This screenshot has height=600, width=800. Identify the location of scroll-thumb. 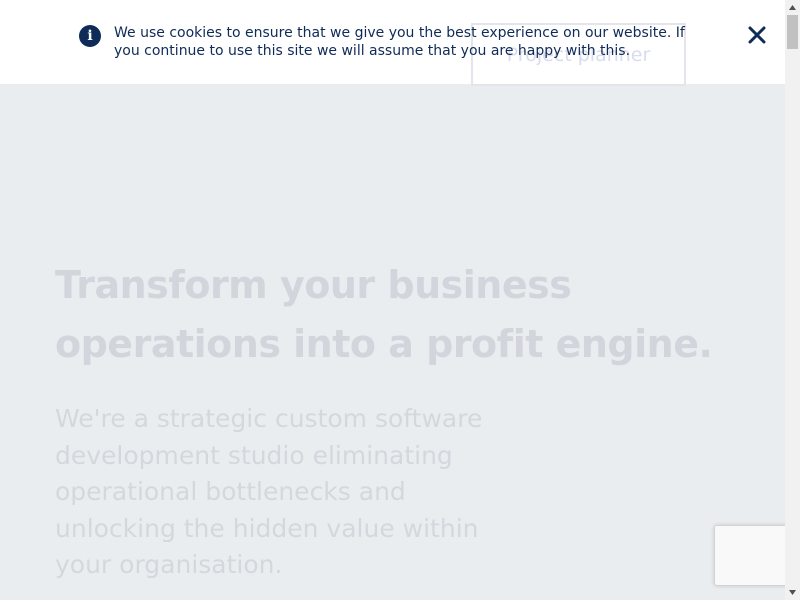
(792, 32).